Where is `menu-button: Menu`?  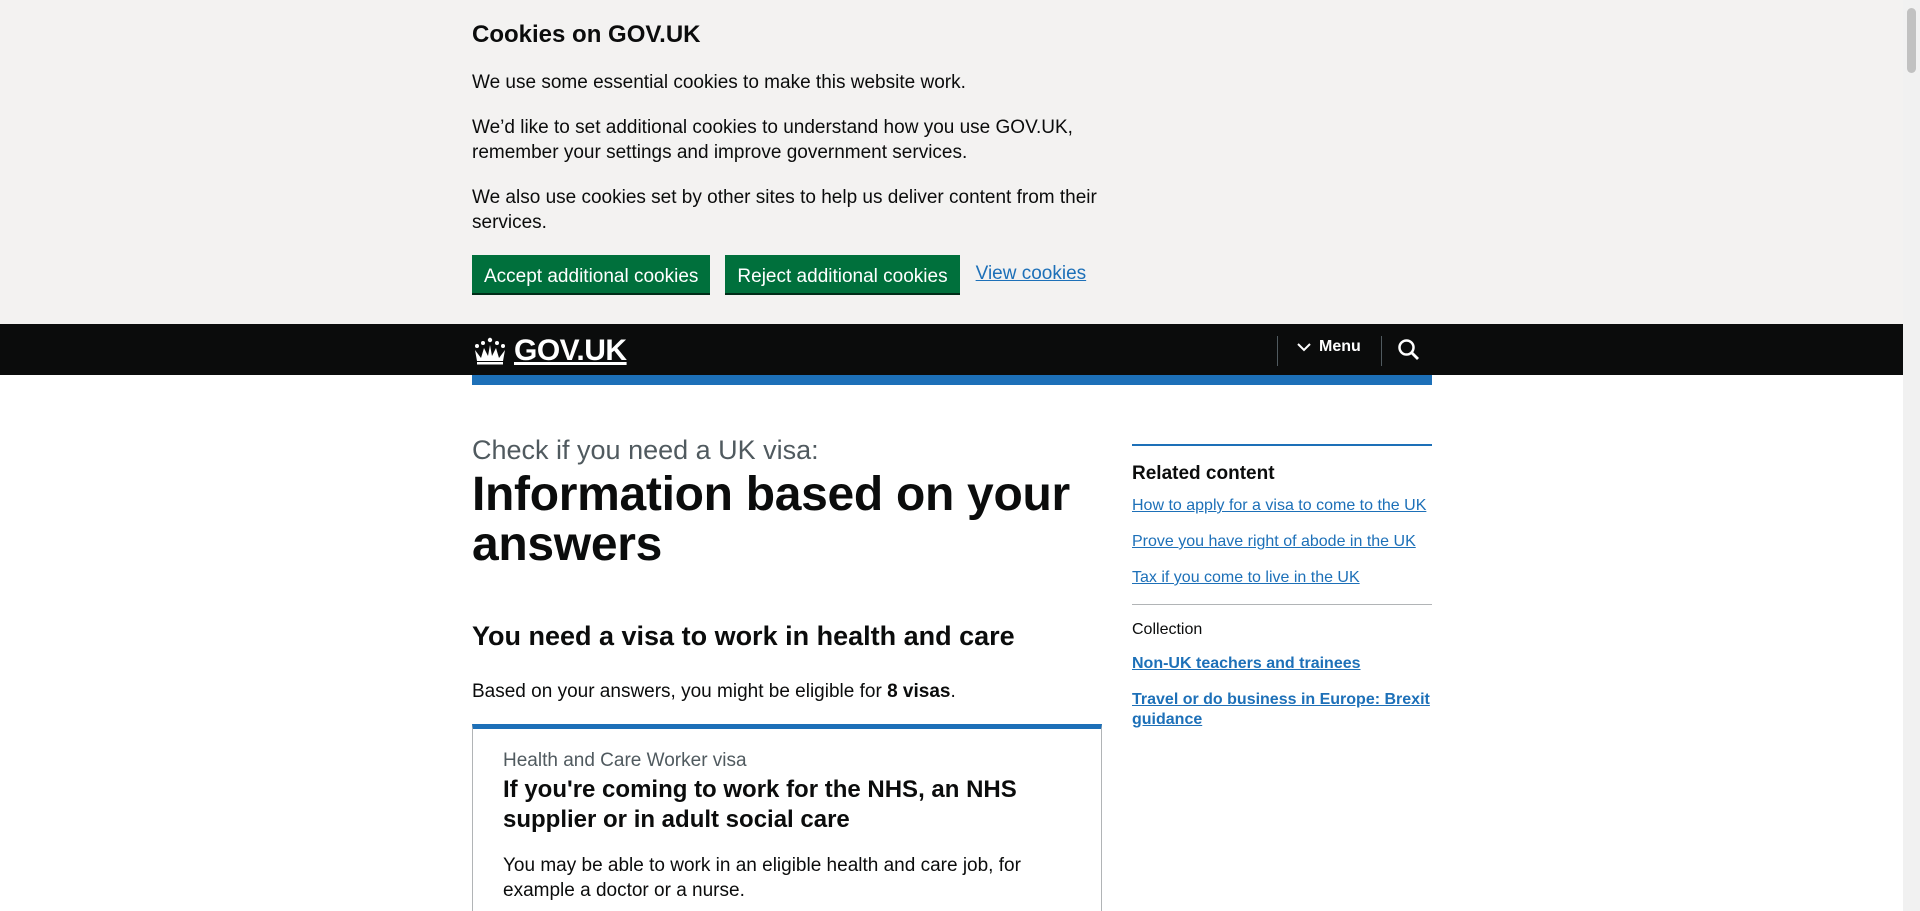
menu-button: Menu is located at coordinates (1329, 347).